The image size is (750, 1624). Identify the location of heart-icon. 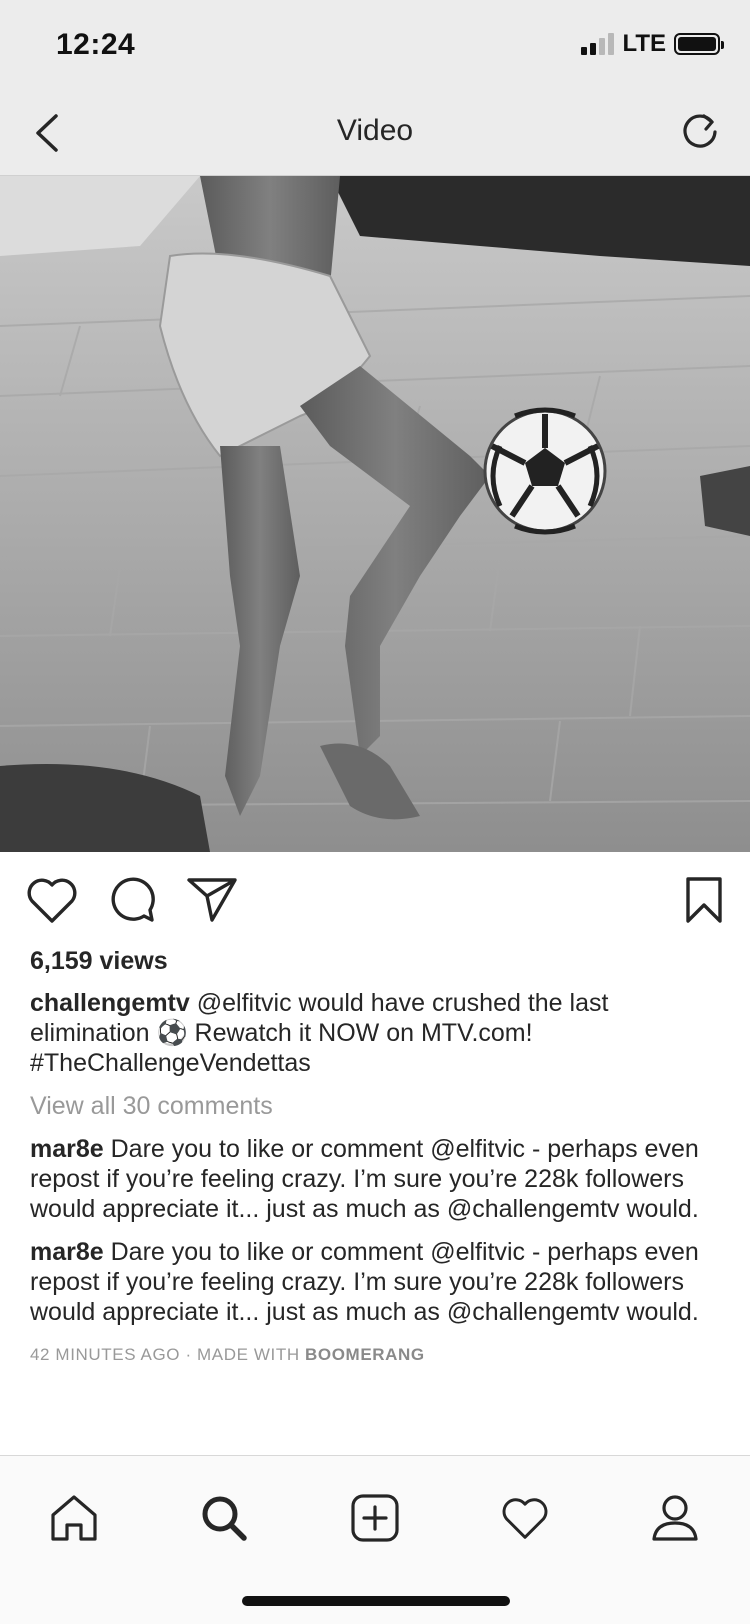
(52, 900).